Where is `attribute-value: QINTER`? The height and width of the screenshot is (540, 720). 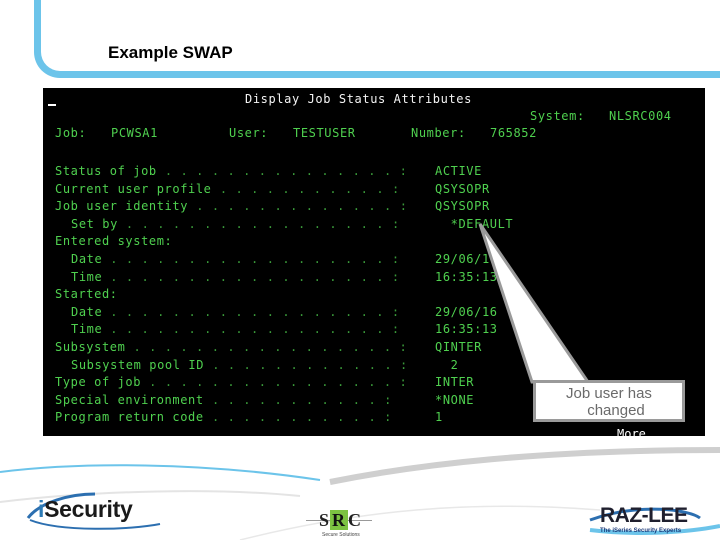 attribute-value: QINTER is located at coordinates (458, 347).